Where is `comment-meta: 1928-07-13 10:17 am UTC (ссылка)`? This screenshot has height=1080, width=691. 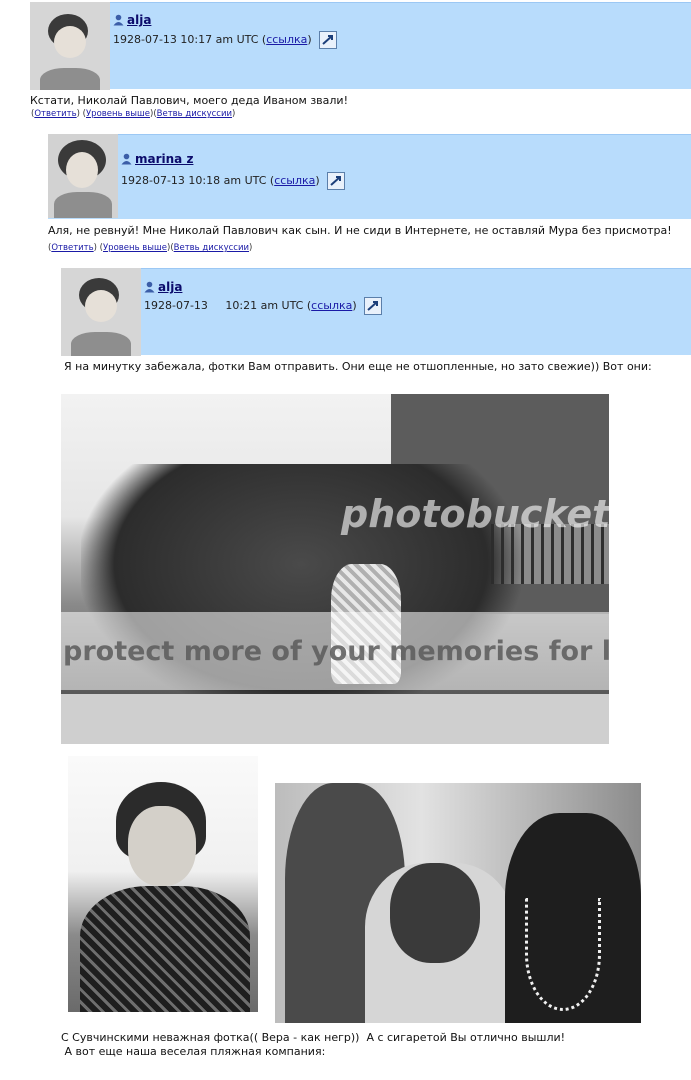 comment-meta: 1928-07-13 10:17 am UTC (ссылка) is located at coordinates (225, 40).